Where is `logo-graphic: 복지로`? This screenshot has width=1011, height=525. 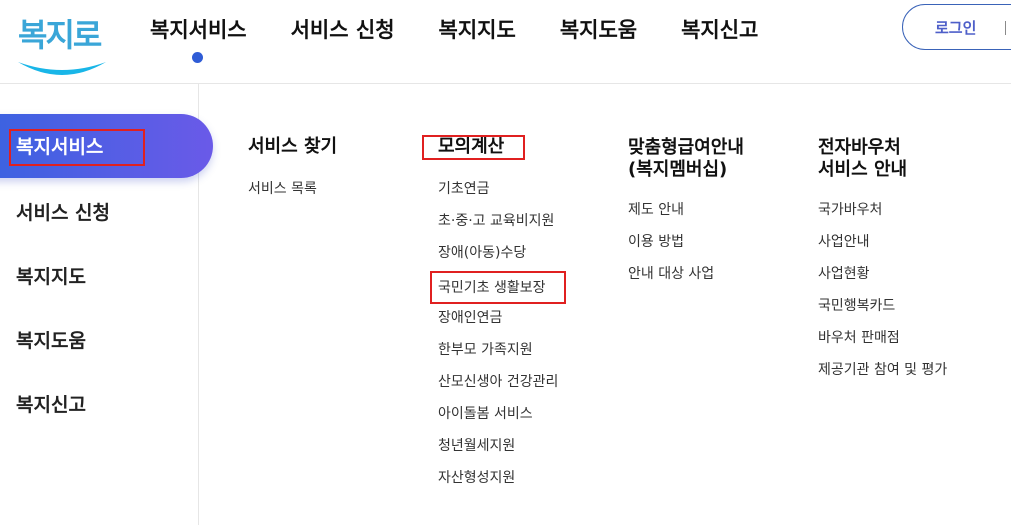
logo-graphic: 복지로 is located at coordinates (62, 45).